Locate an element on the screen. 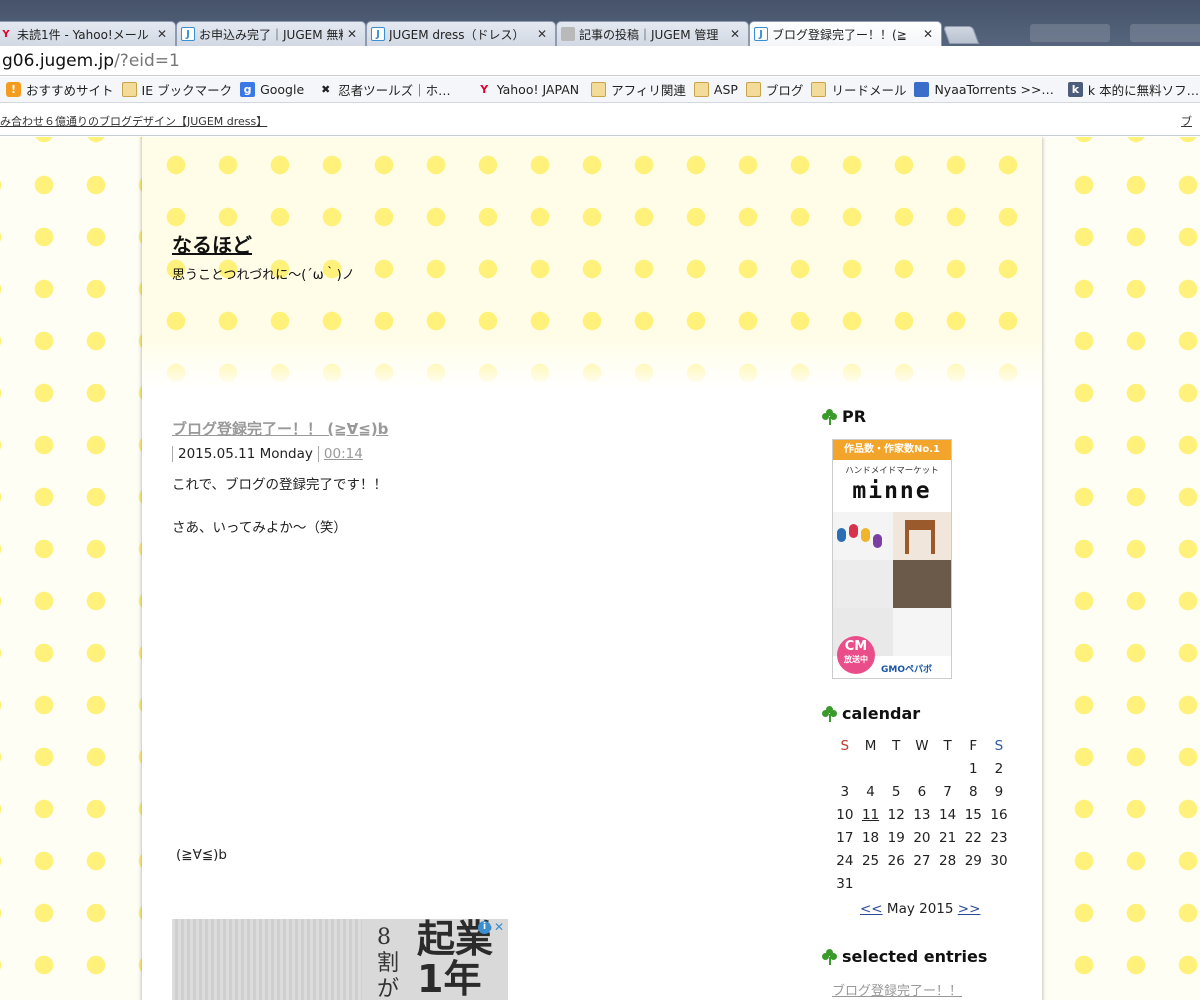 The image size is (1200, 1000). ad-close-icon: ✕ is located at coordinates (499, 927).